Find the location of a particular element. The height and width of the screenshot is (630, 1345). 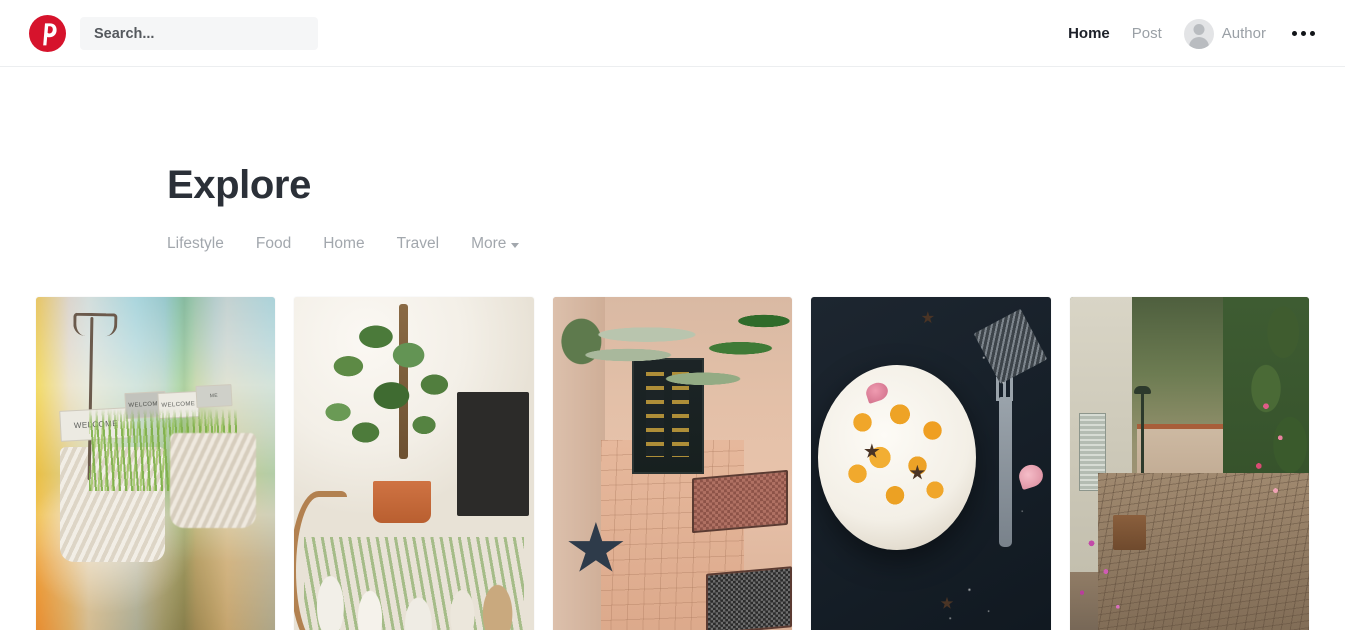

flowers-shape is located at coordinates (1189, 463).